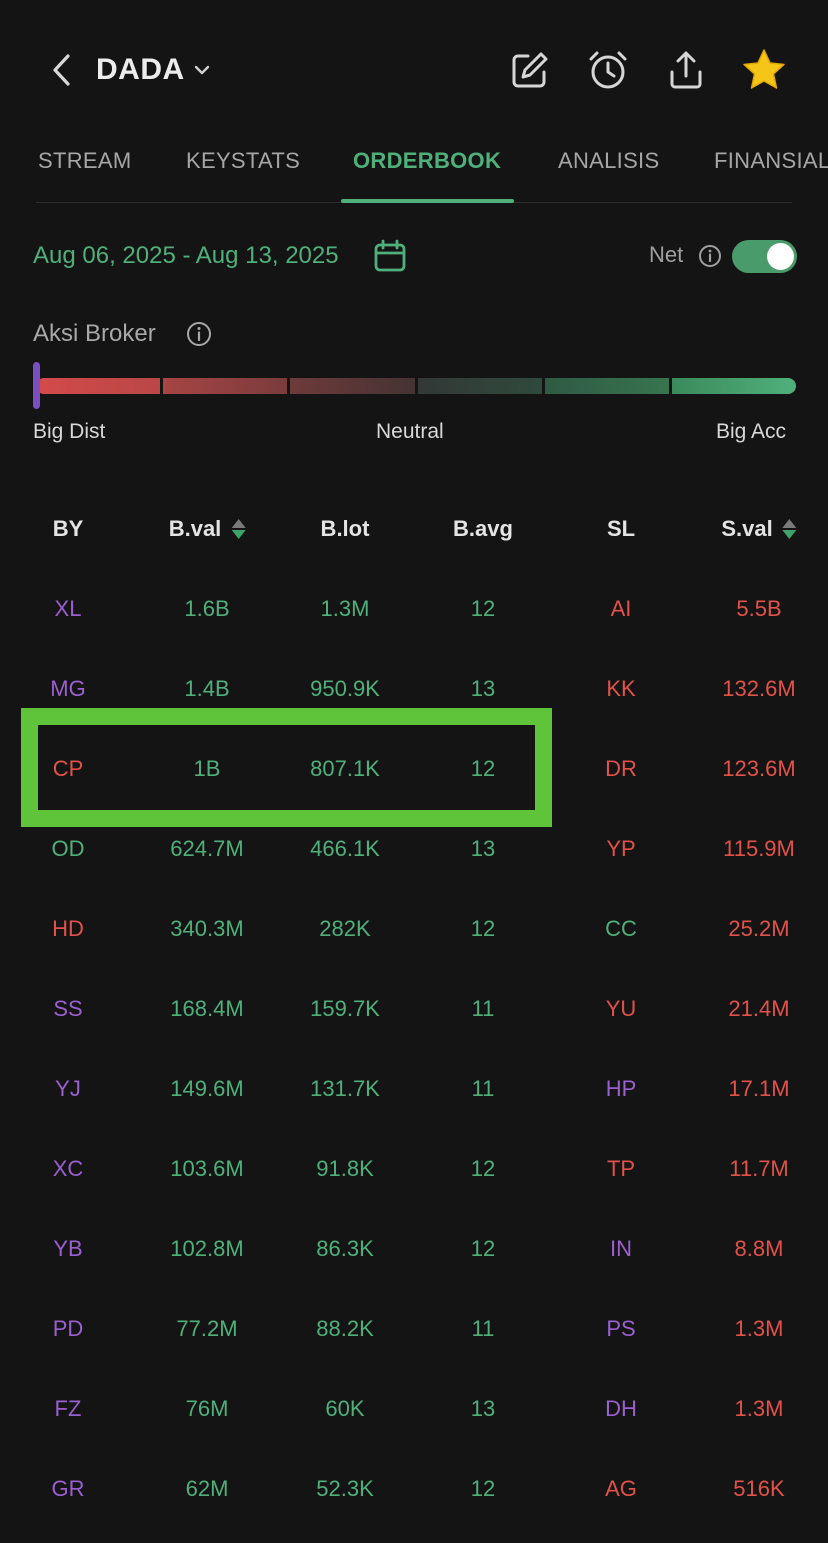  What do you see at coordinates (36, 385) in the screenshot?
I see `gauge-marker` at bounding box center [36, 385].